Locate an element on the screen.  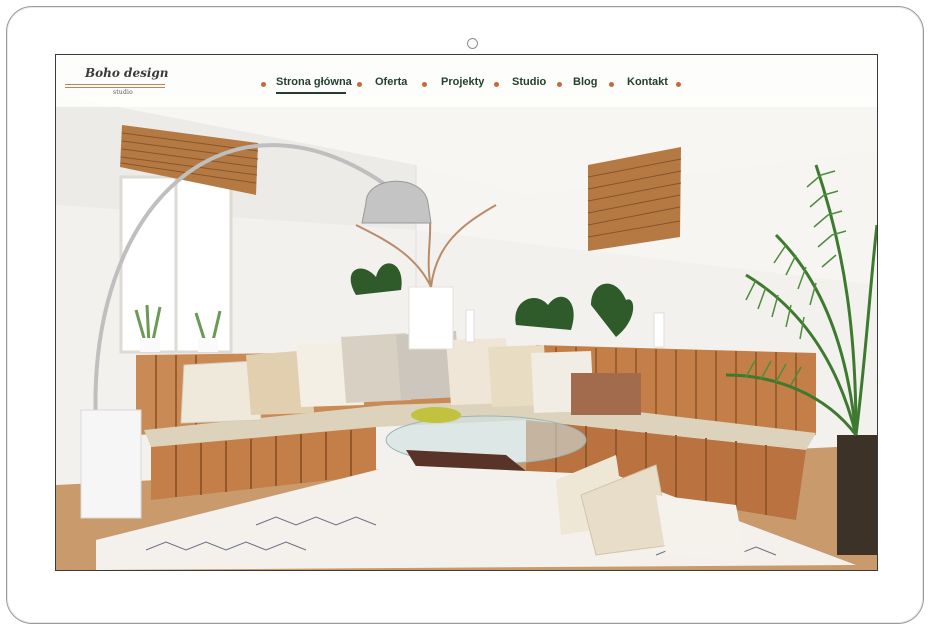
bamboo-blind-right is located at coordinates (634, 199).